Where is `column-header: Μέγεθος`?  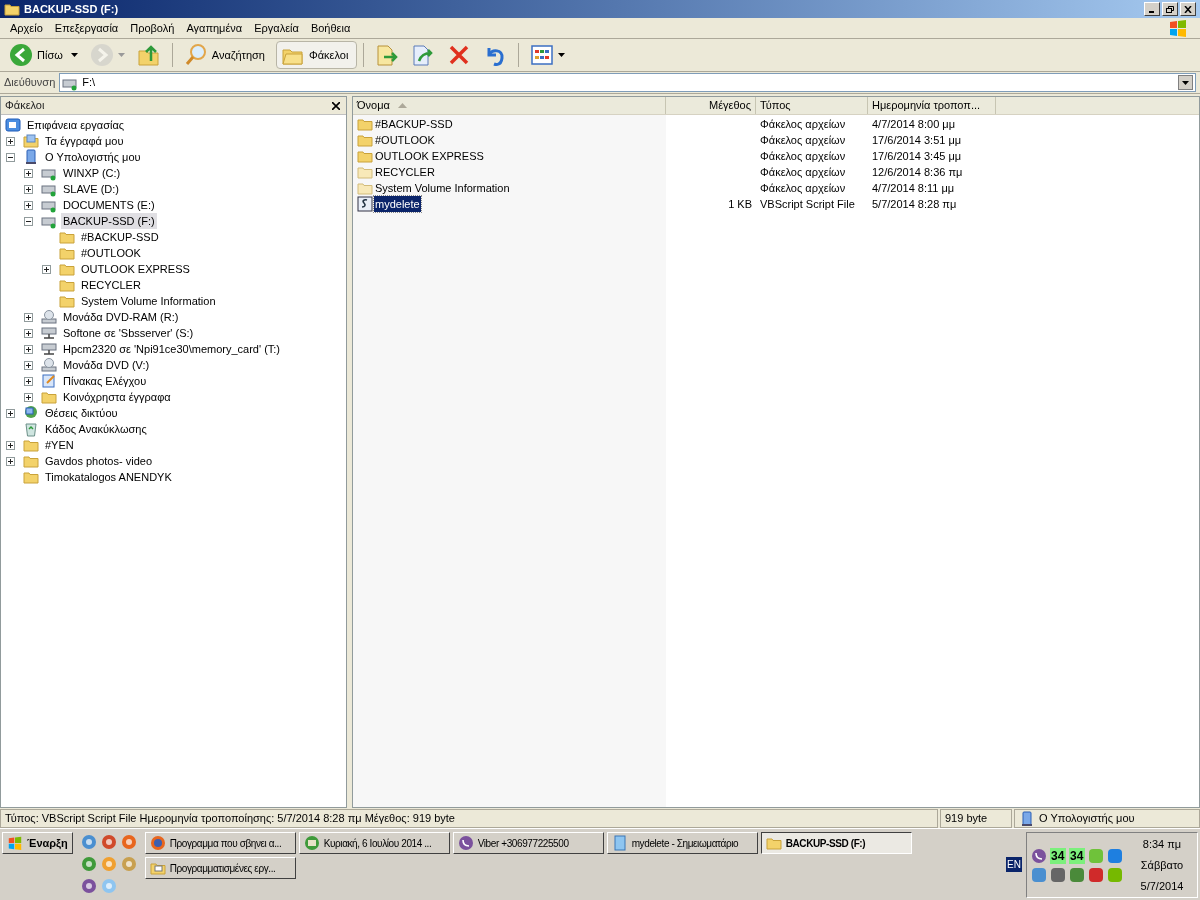 column-header: Μέγεθος is located at coordinates (711, 105).